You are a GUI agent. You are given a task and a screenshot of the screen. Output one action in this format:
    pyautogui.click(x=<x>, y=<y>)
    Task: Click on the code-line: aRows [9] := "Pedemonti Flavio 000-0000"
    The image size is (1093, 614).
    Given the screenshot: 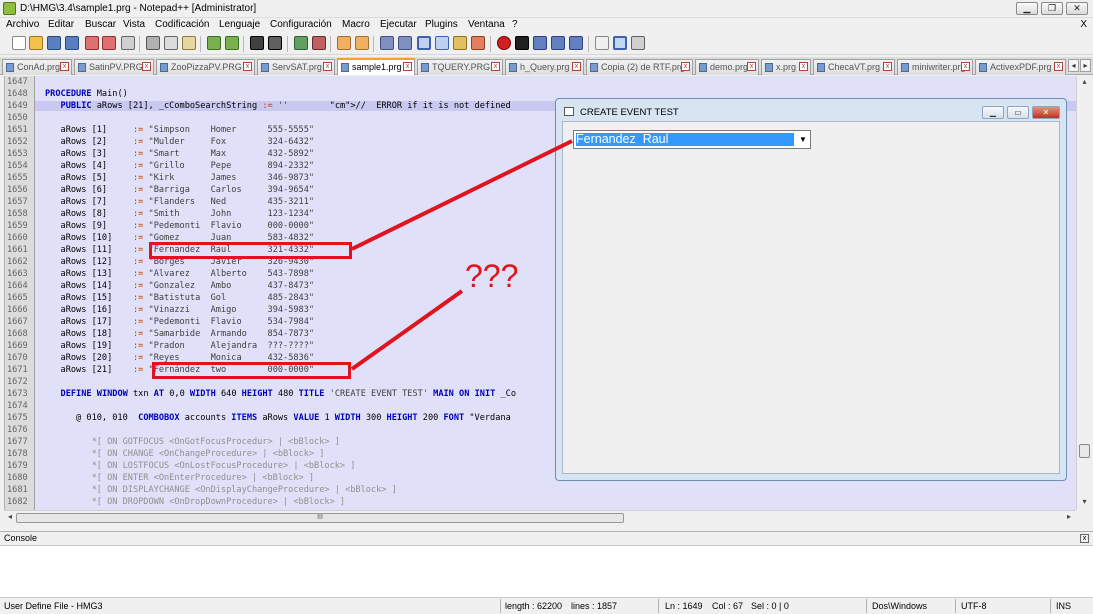 What is the action you would take?
    pyautogui.click(x=180, y=226)
    